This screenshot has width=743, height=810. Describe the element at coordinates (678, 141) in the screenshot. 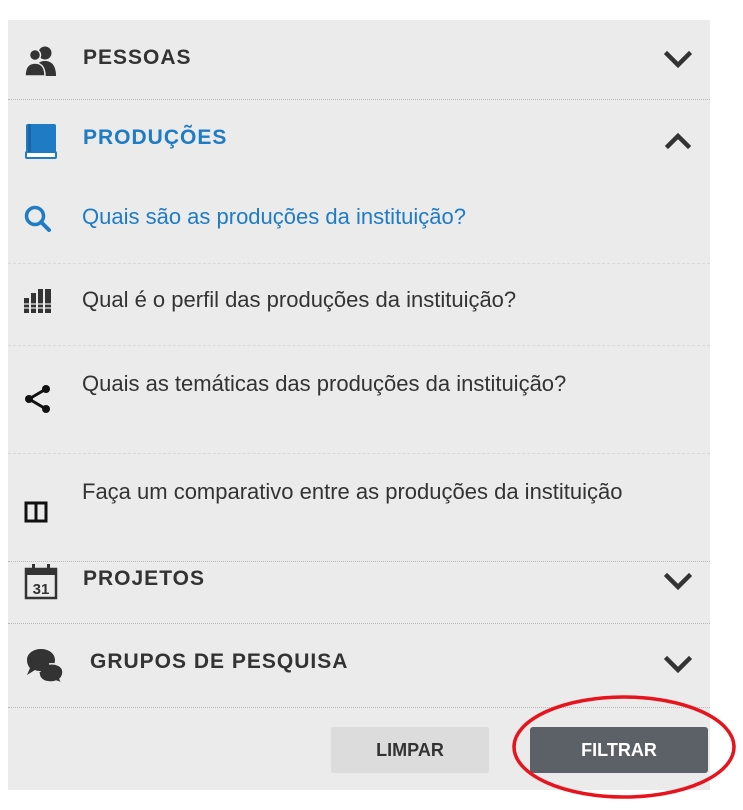

I see `chevron-up-icon` at that location.